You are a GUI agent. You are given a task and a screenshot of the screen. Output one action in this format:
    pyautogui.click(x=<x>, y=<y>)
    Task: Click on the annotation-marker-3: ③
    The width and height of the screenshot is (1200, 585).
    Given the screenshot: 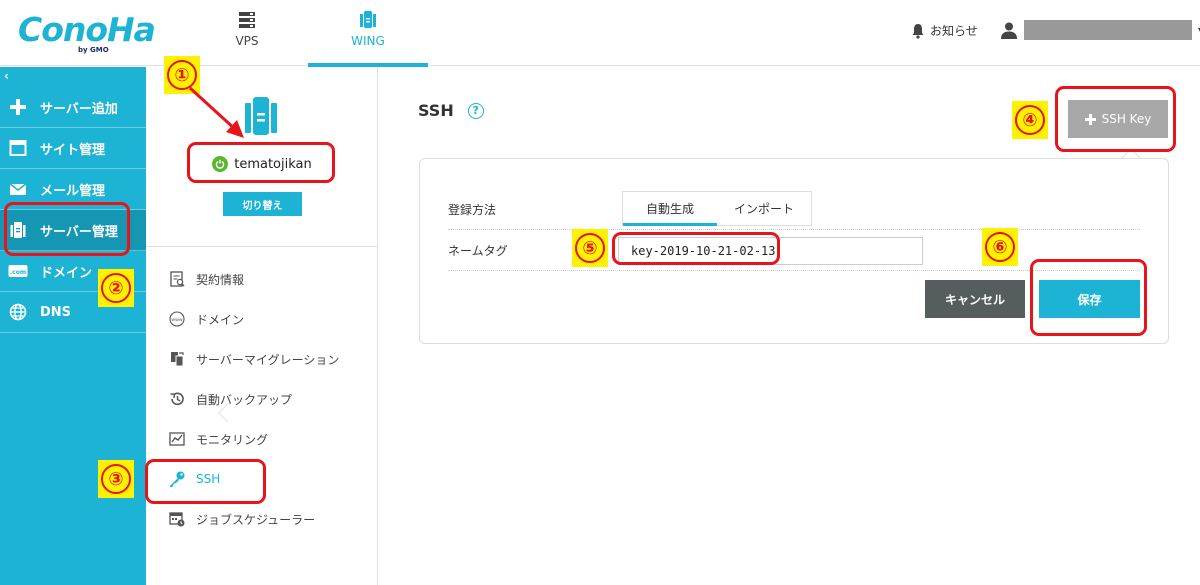 What is the action you would take?
    pyautogui.click(x=116, y=479)
    